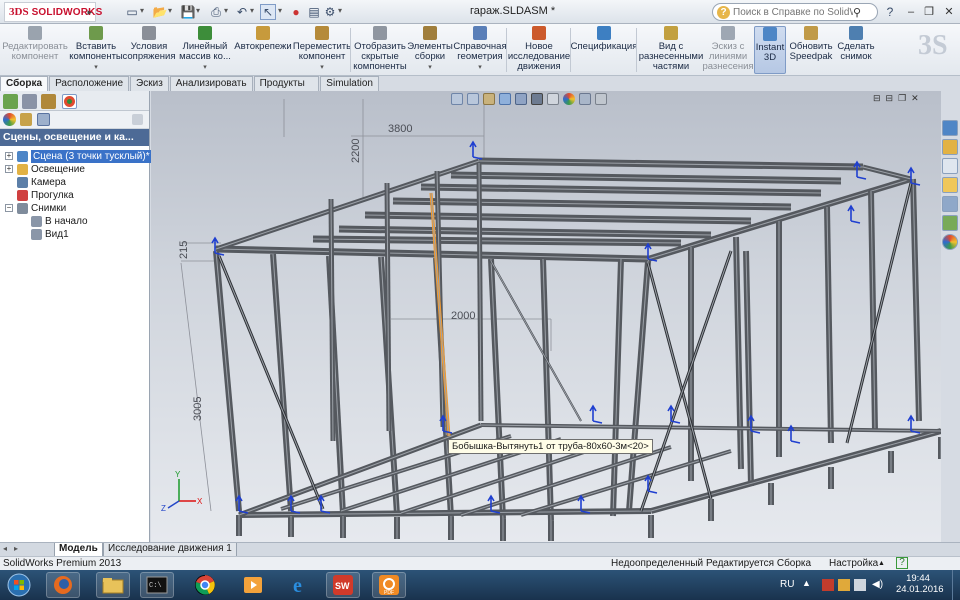 The height and width of the screenshot is (600, 960). What do you see at coordinates (537, 99) in the screenshot?
I see `display-style-icon` at bounding box center [537, 99].